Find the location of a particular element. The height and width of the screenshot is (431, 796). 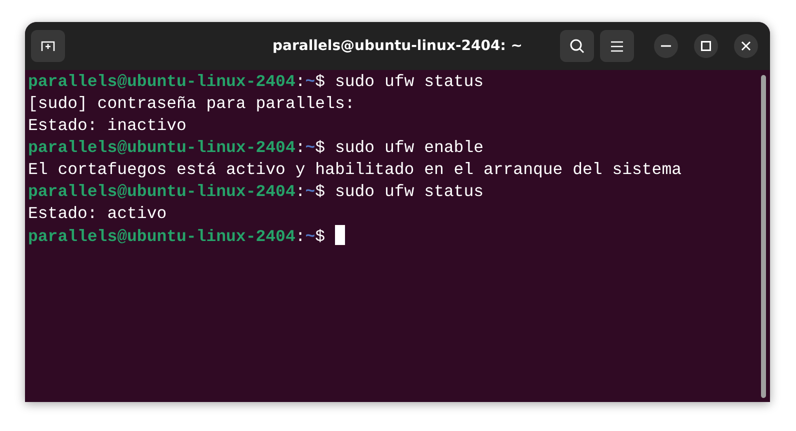

output-line: El cortafuegos está activo y habilitado en el arranque del sistema is located at coordinates (355, 170).